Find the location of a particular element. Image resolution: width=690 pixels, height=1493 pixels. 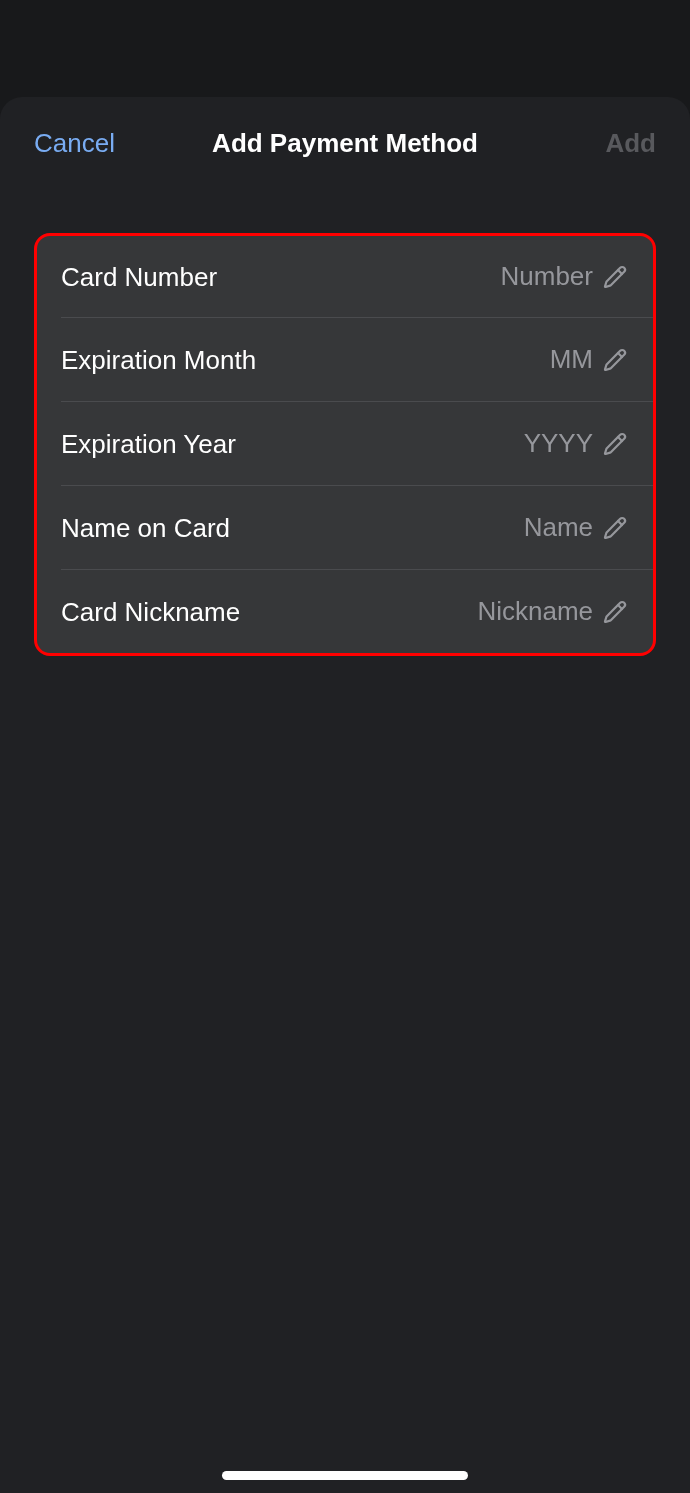

field-label: Card Number is located at coordinates (139, 276).